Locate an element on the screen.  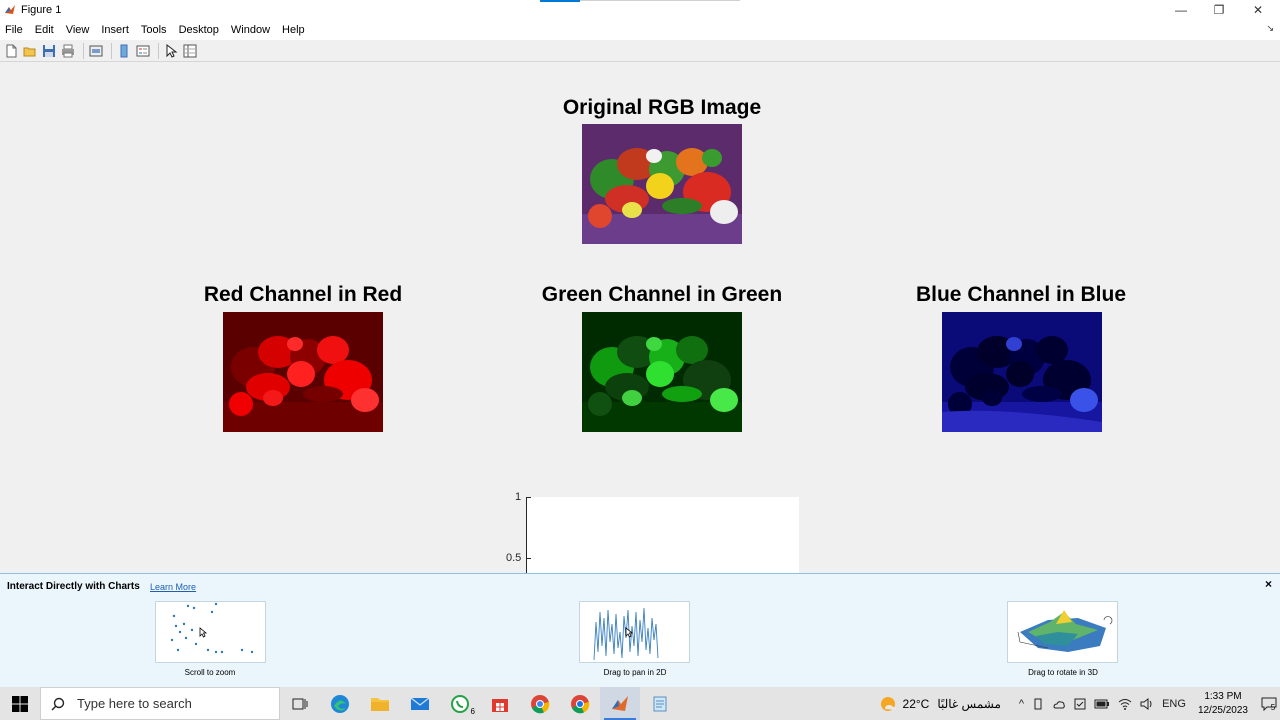
chevron-up-icon: ^ is located at coordinates (1021, 704).